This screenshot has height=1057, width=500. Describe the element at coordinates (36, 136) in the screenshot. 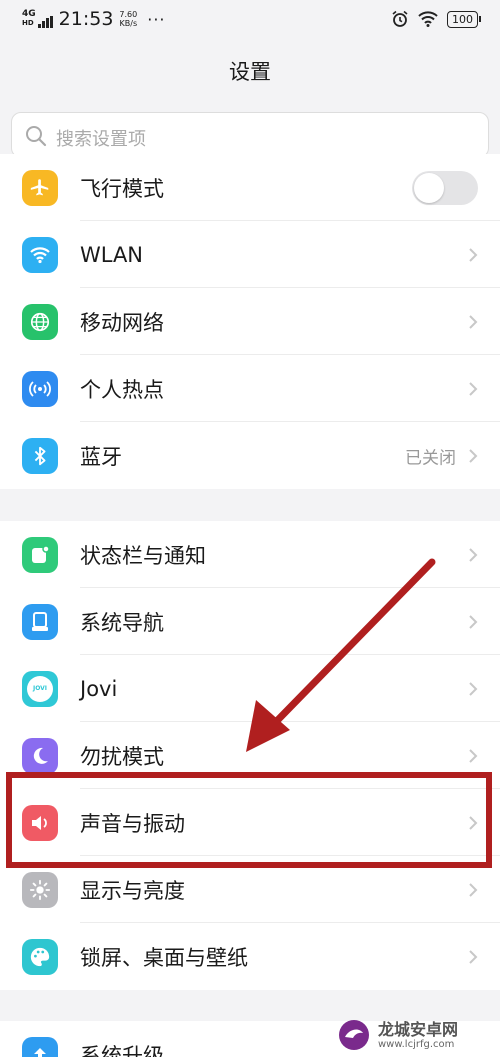

I see `search-icon` at that location.